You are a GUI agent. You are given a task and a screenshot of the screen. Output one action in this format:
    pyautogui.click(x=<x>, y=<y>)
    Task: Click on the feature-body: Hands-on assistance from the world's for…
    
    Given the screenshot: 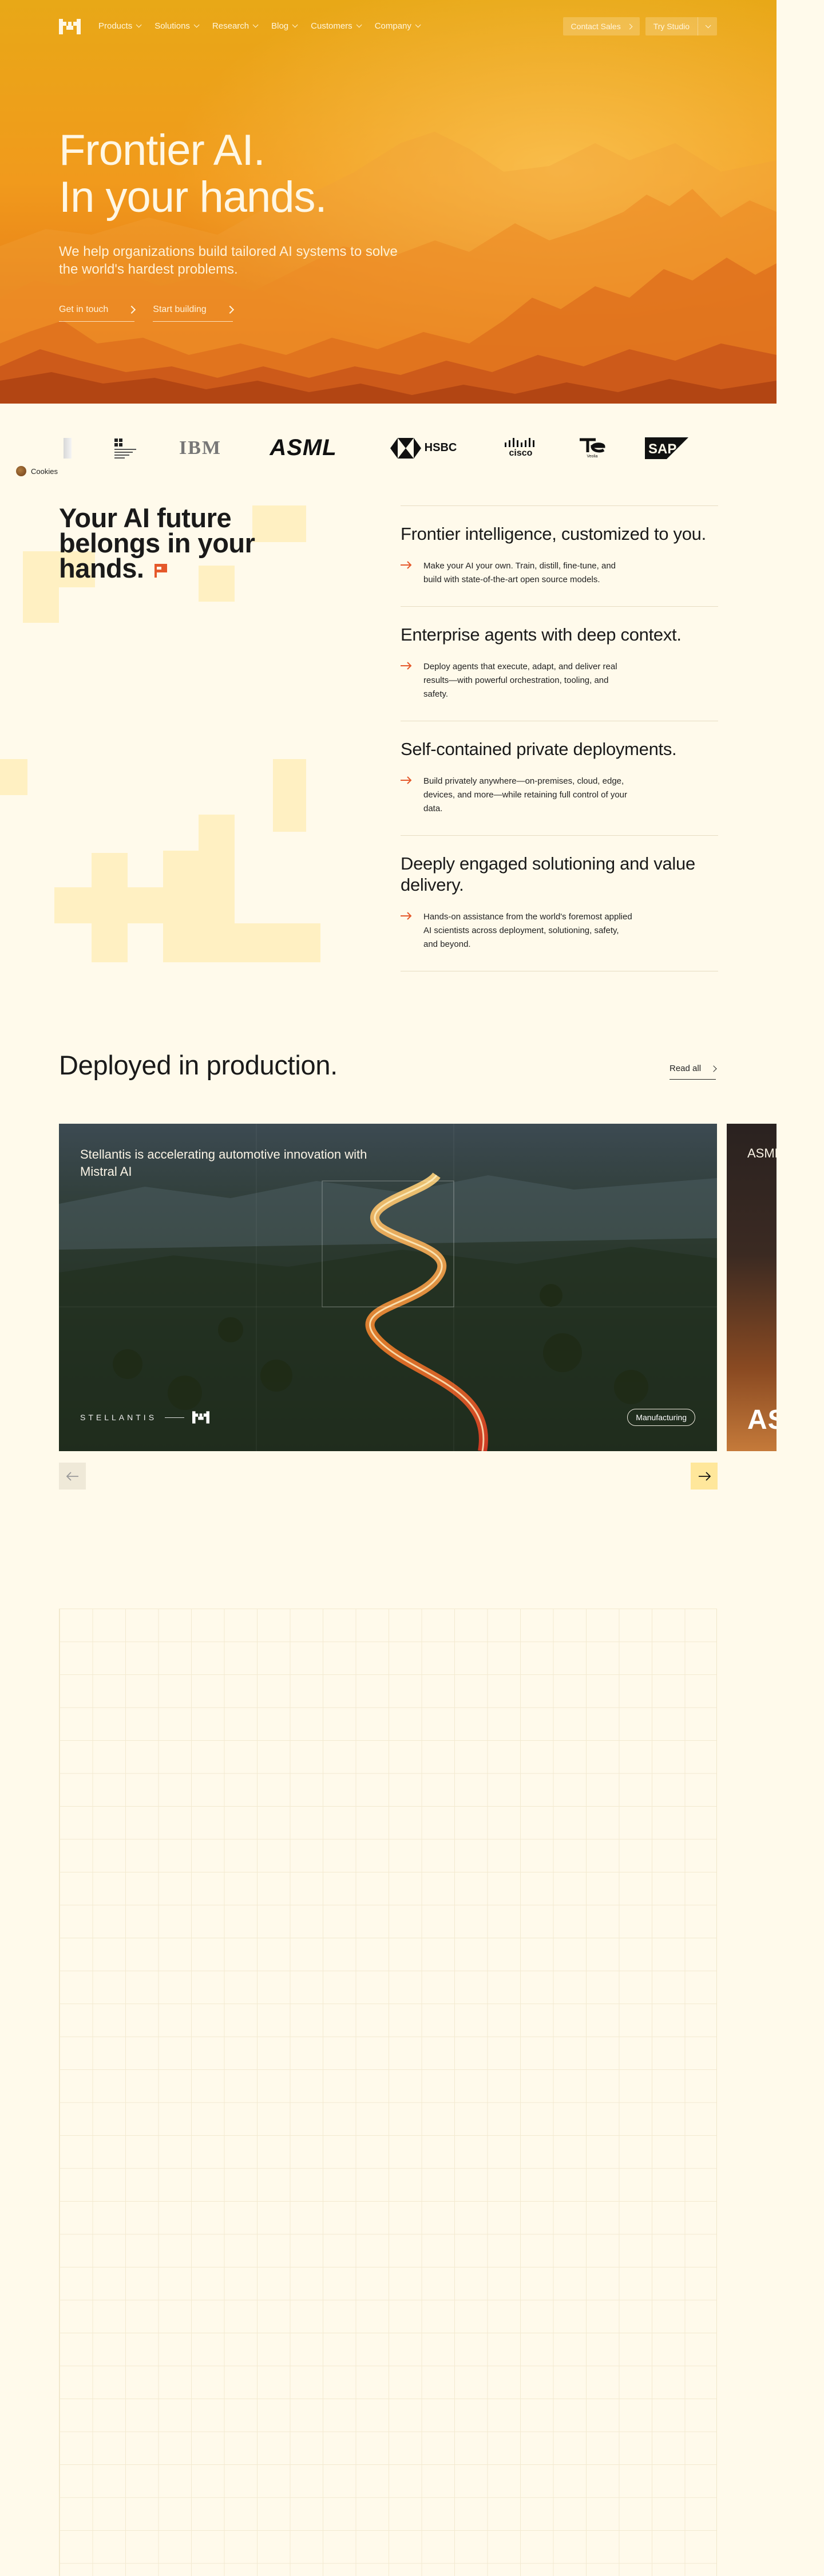 What is the action you would take?
    pyautogui.click(x=527, y=930)
    